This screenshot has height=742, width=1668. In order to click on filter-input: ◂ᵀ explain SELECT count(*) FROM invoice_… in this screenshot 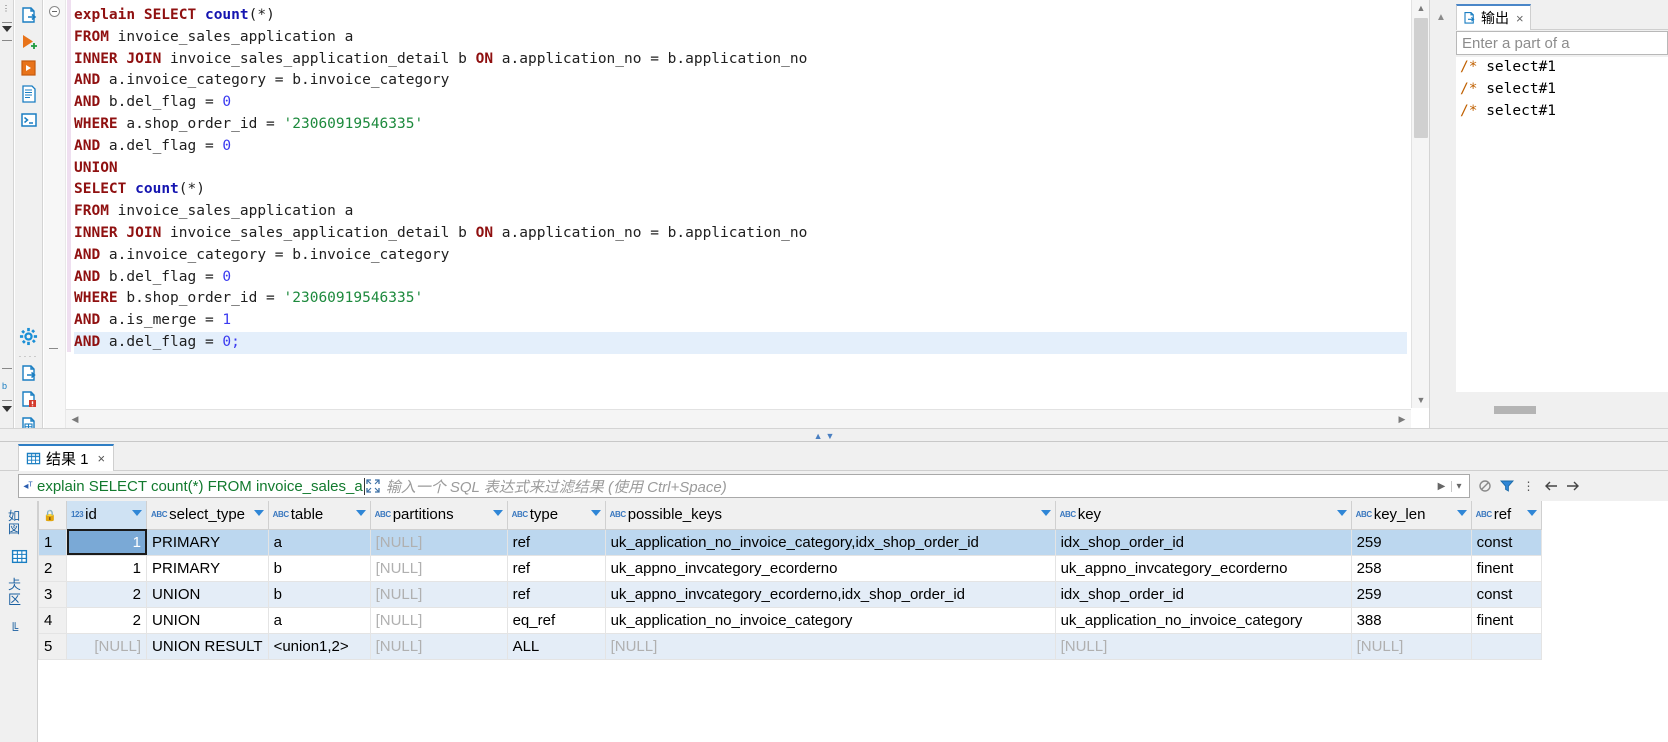, I will do `click(744, 486)`.